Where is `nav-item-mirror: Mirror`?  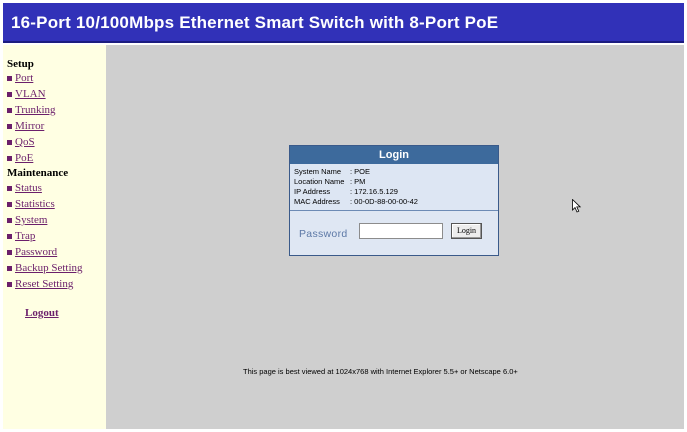
nav-item-mirror: Mirror is located at coordinates (25, 126).